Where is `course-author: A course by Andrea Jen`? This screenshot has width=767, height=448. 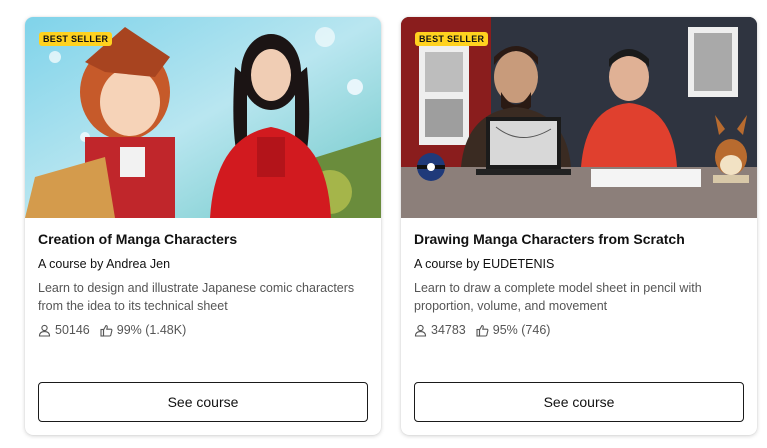 course-author: A course by Andrea Jen is located at coordinates (104, 264).